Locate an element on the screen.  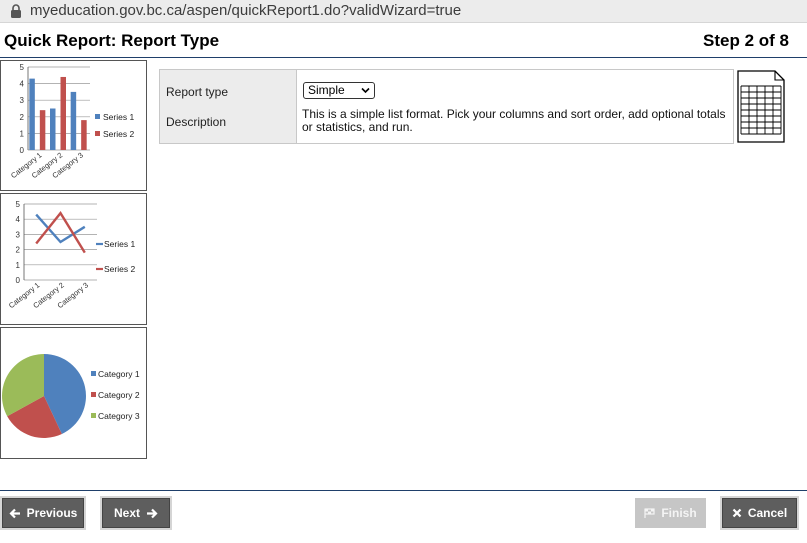
lock-icon is located at coordinates (16, 11).